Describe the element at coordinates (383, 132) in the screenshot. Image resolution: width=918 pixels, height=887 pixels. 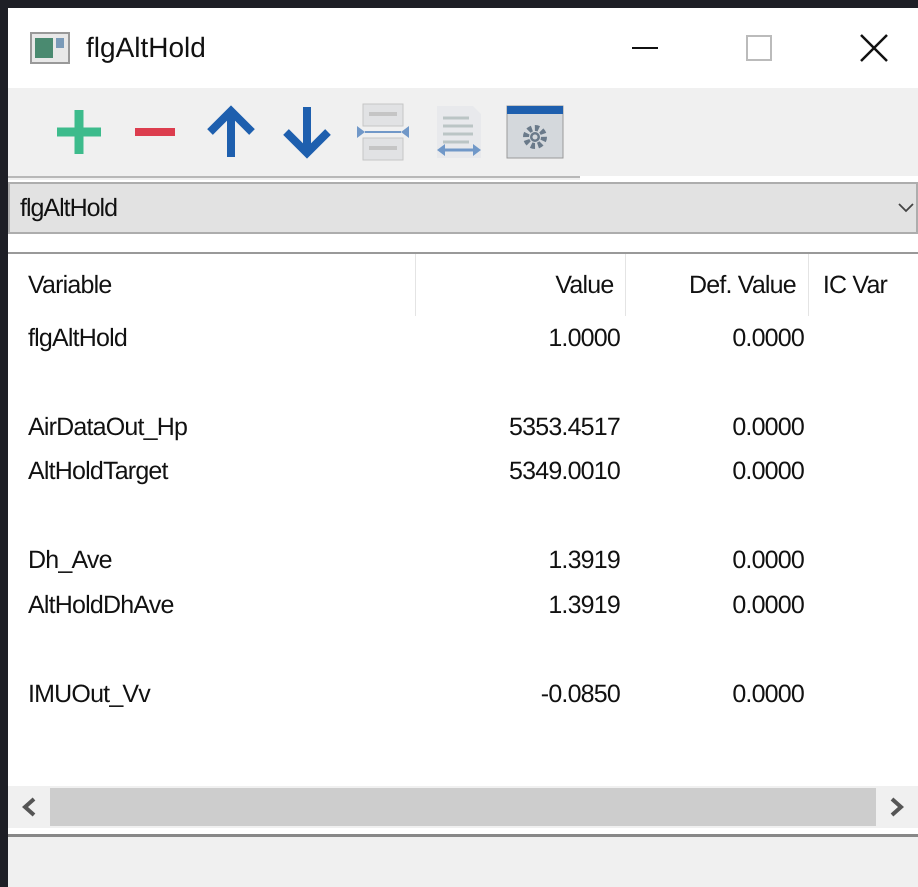
I see `insert-row-icon` at that location.